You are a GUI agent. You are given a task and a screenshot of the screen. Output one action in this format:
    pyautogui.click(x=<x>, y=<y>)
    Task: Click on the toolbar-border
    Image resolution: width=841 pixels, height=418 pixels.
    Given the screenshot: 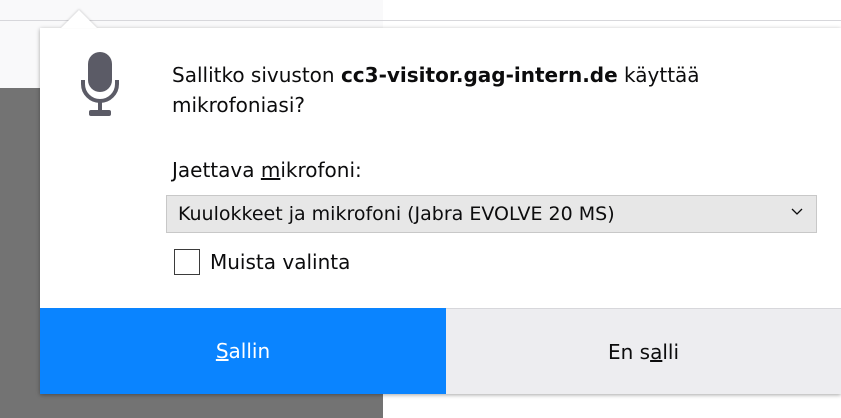 What is the action you would take?
    pyautogui.click(x=420, y=20)
    